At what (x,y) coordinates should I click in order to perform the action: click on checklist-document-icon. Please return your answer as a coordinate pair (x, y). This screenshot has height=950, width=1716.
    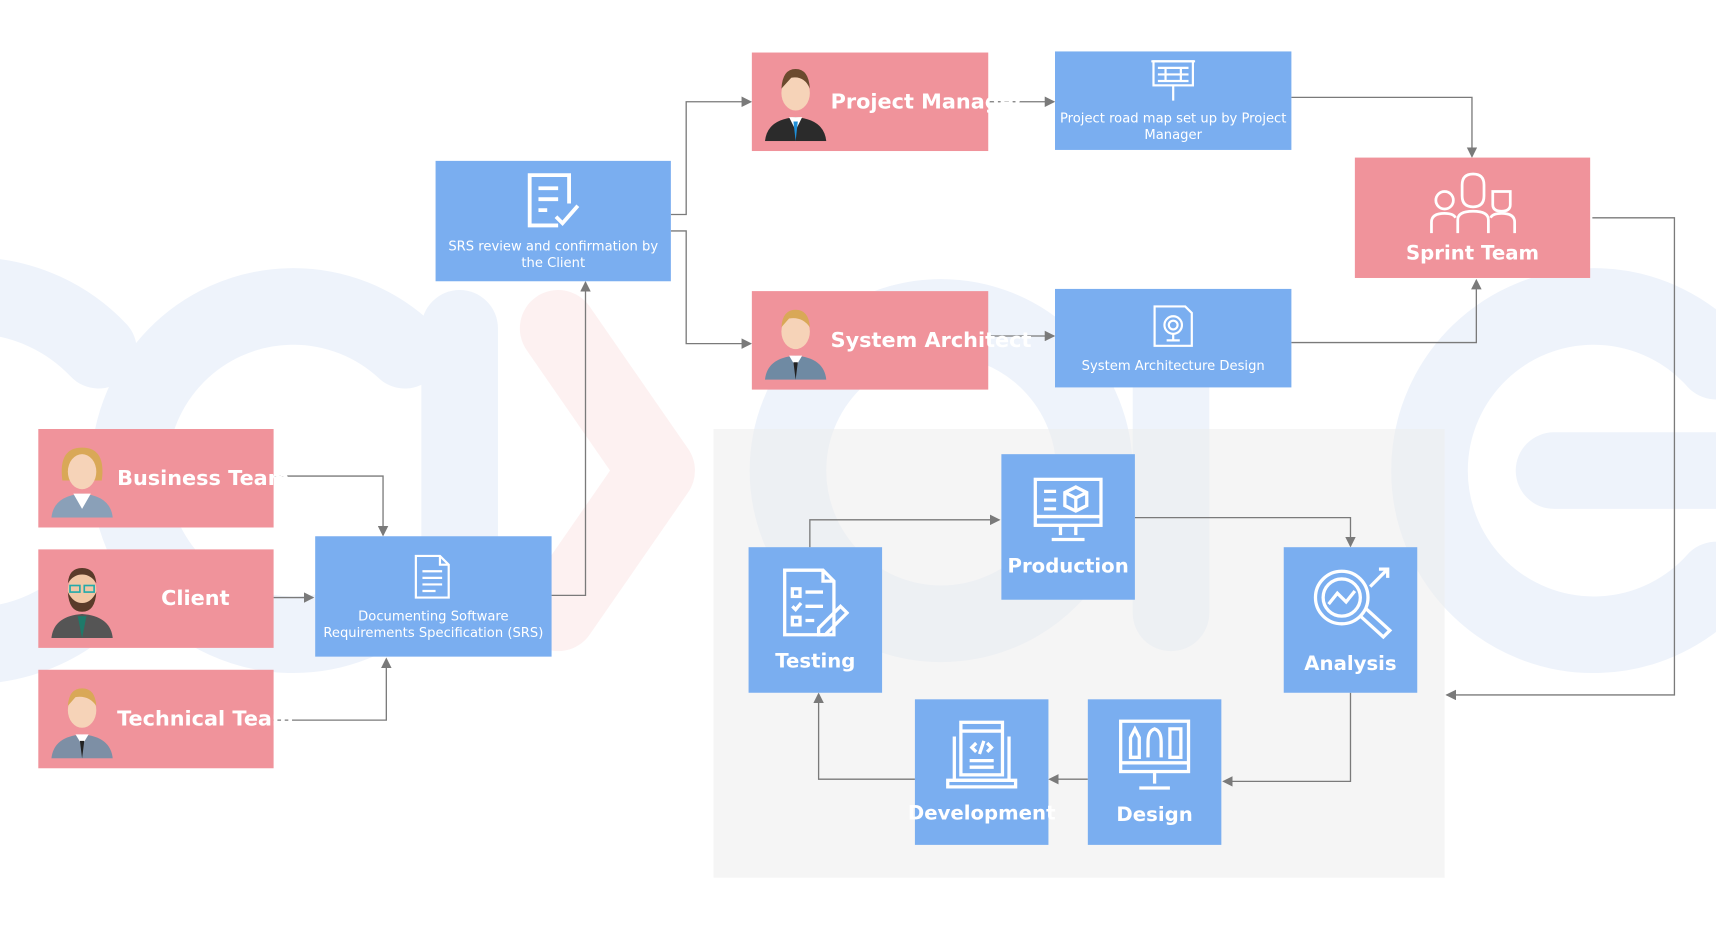
    Looking at the image, I should click on (553, 200).